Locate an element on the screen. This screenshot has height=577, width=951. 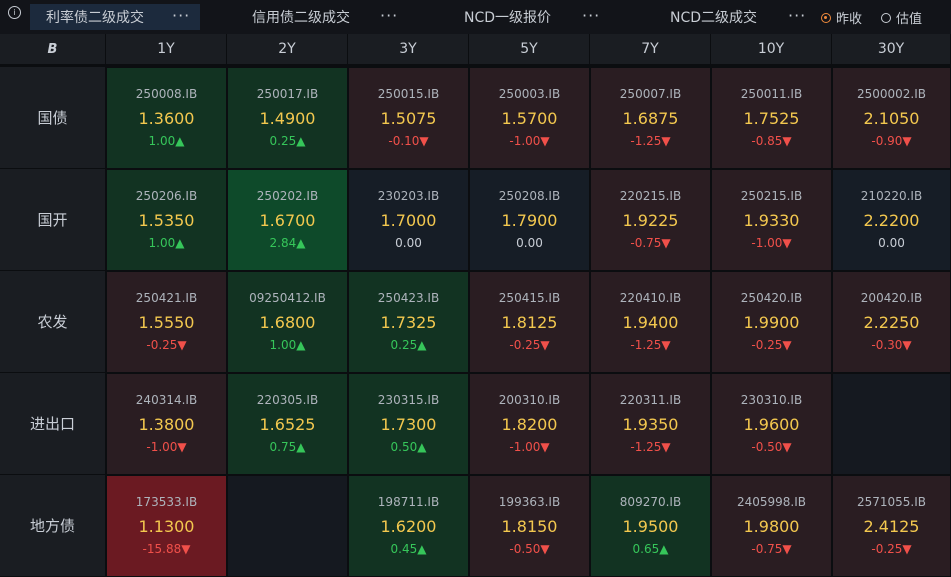
yield-change: -0.10▼ is located at coordinates (408, 141).